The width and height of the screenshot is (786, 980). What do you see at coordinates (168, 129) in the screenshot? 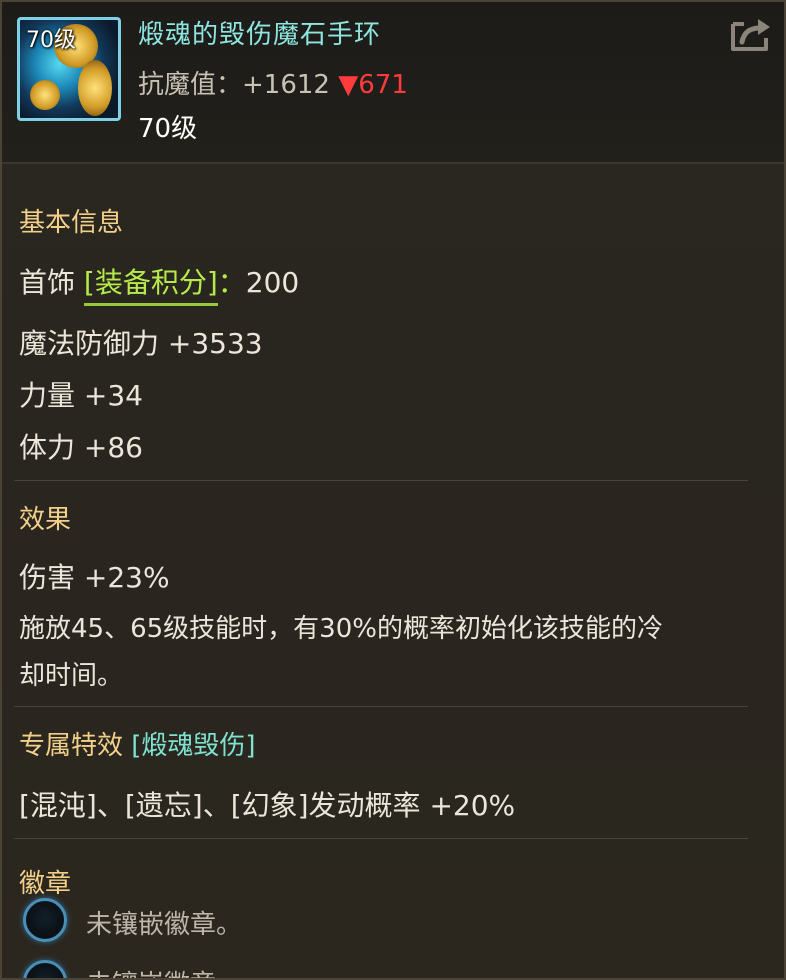
I see `item-level: 70级` at bounding box center [168, 129].